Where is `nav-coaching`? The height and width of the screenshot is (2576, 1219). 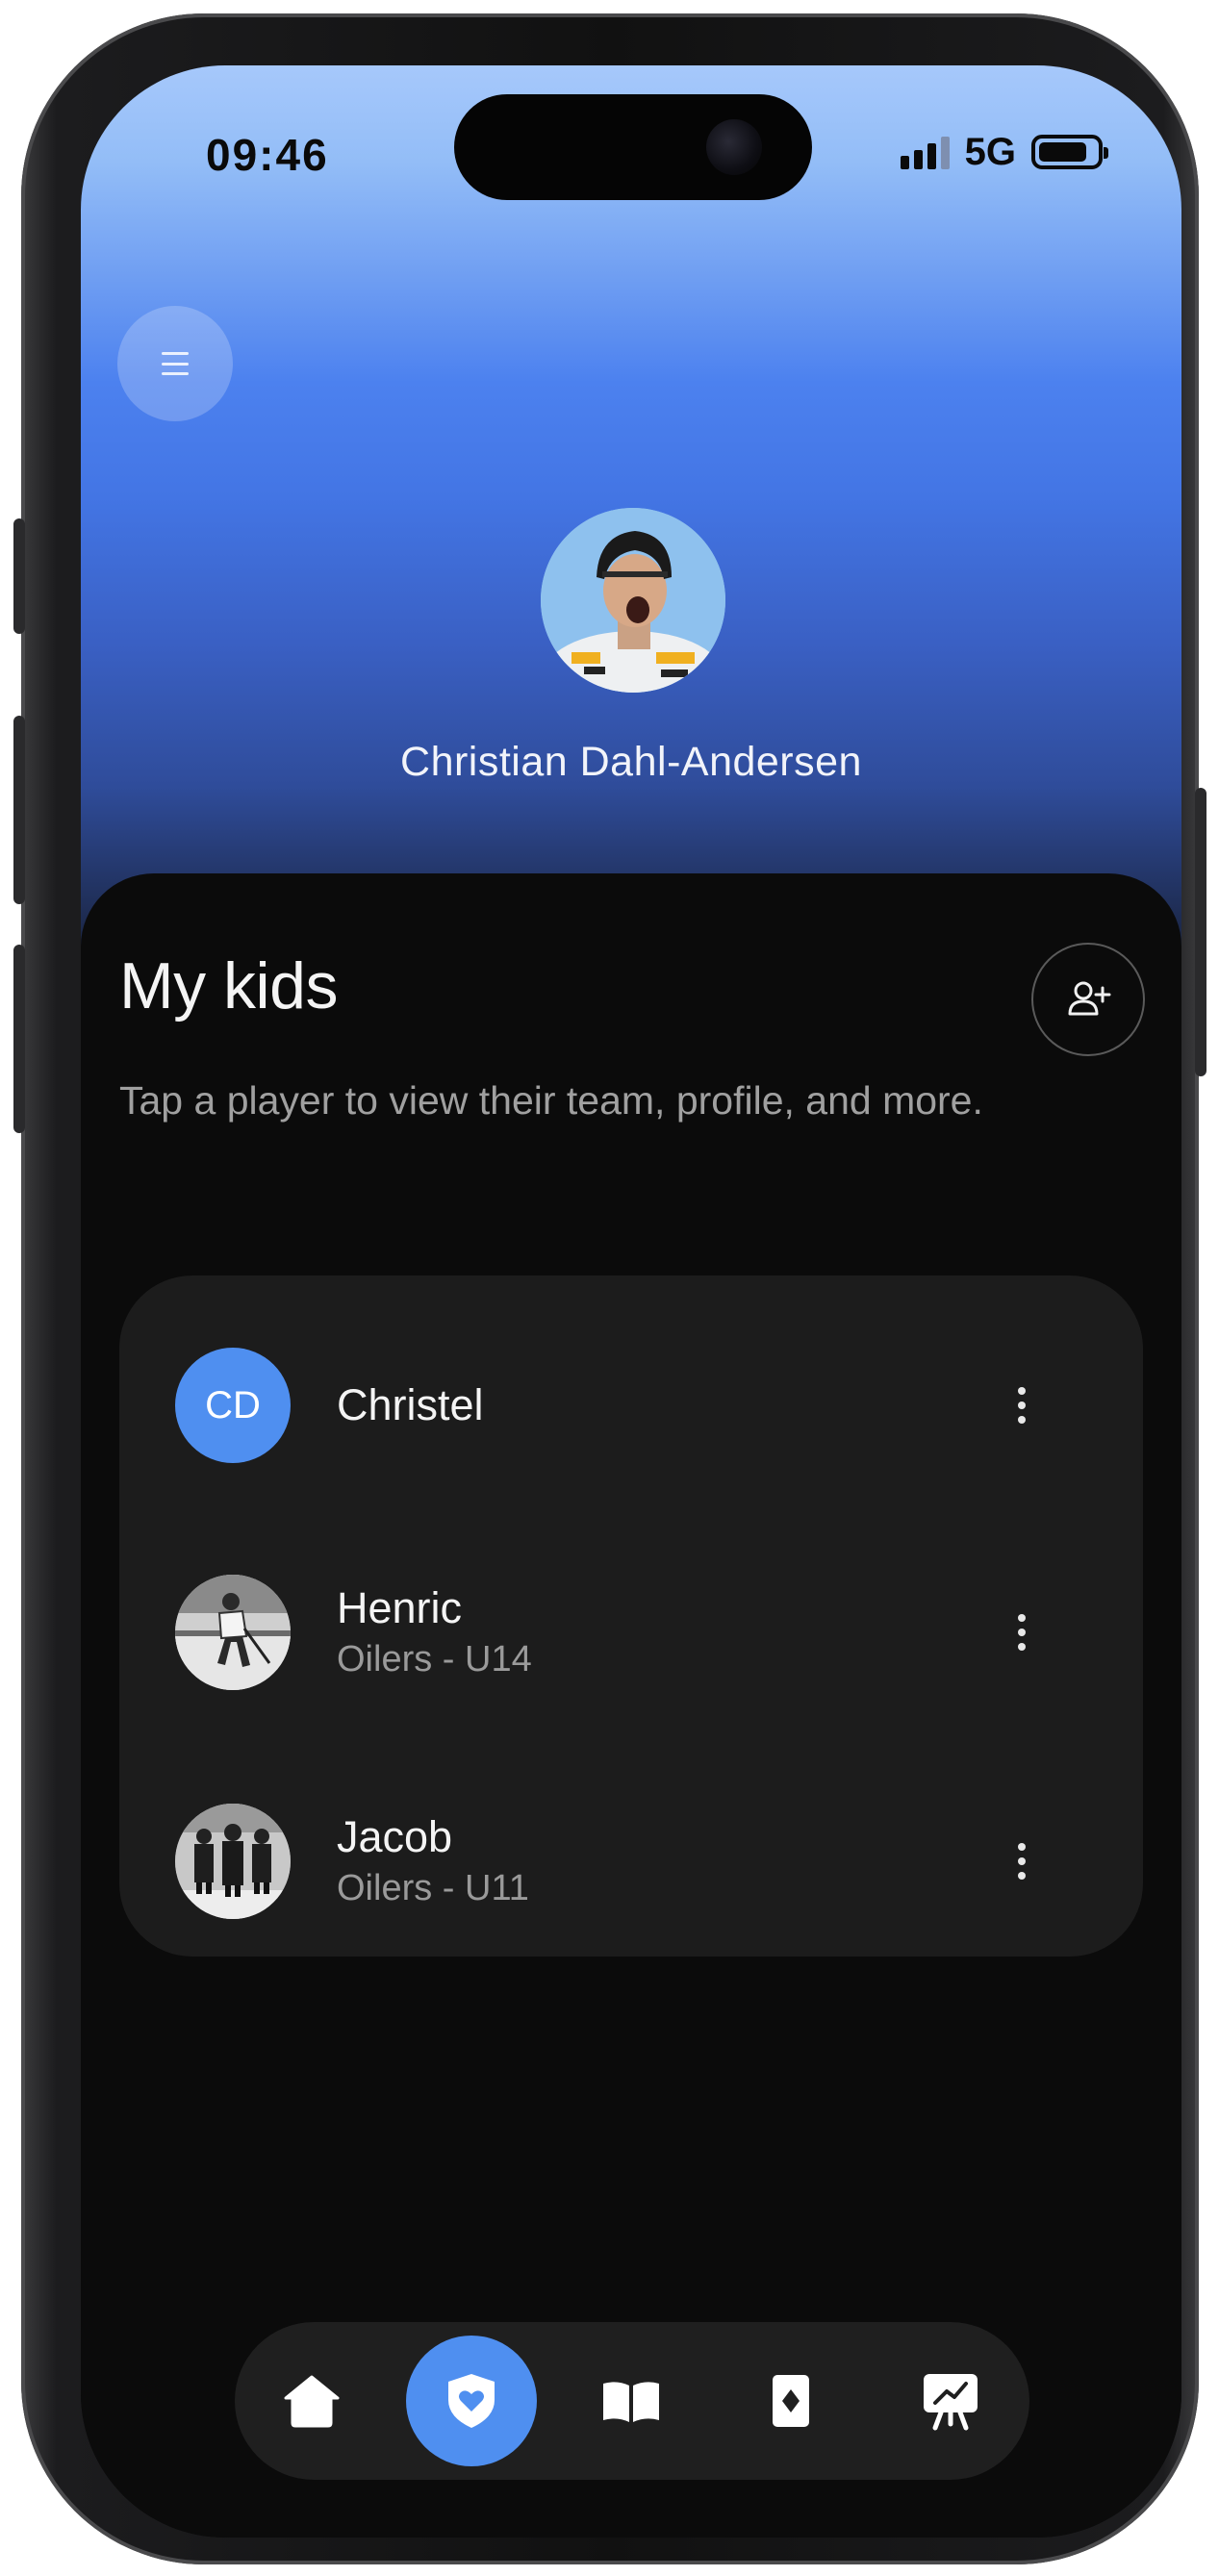 nav-coaching is located at coordinates (951, 2401).